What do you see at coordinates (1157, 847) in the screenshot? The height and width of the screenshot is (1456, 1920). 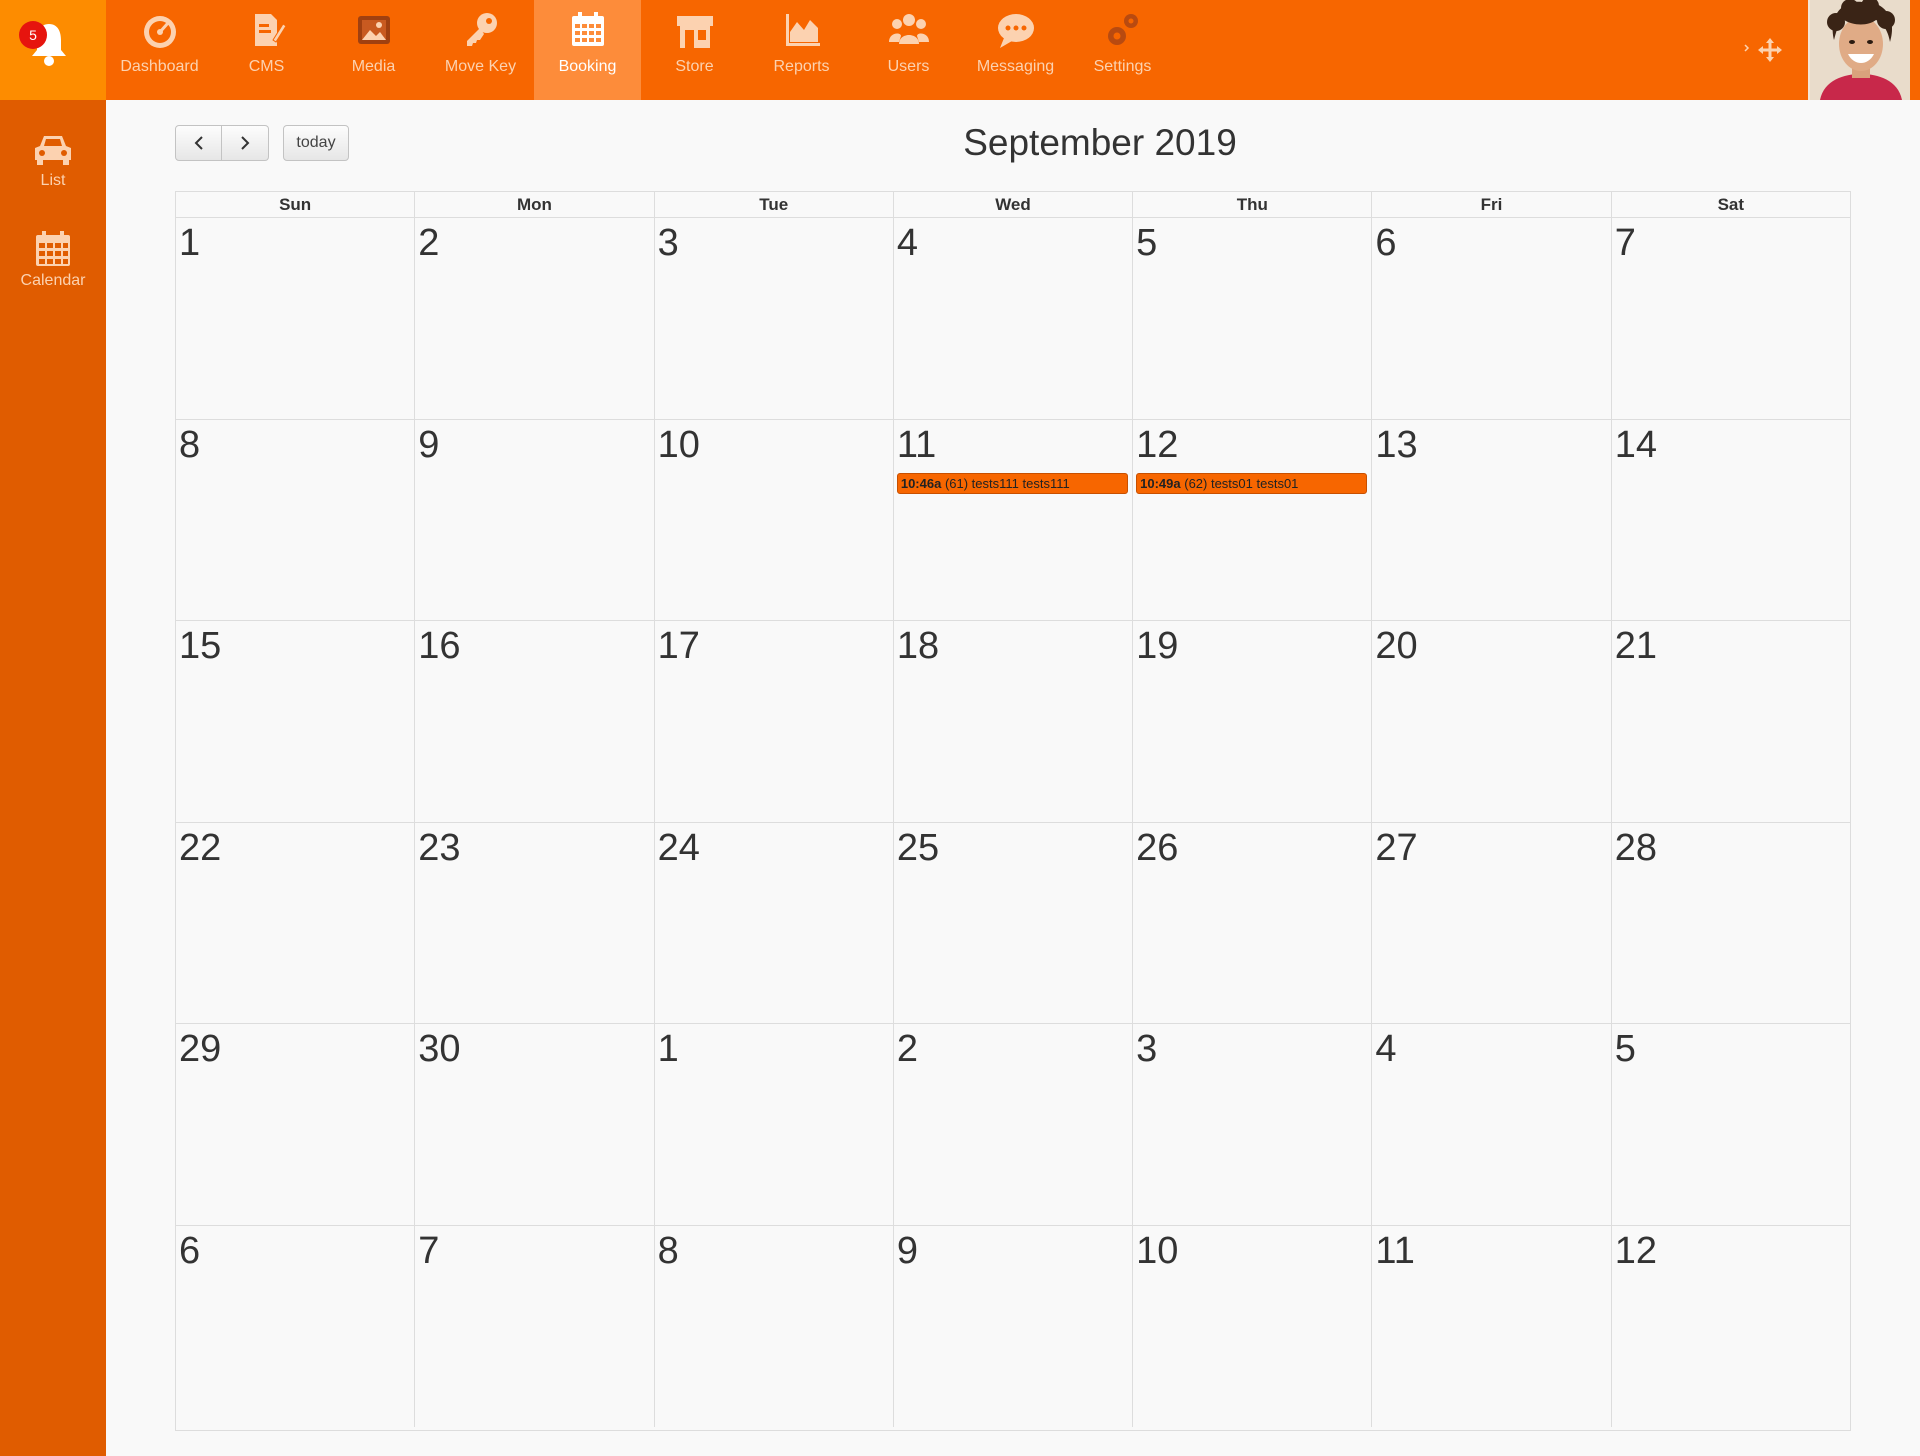 I see `day-number: 26` at bounding box center [1157, 847].